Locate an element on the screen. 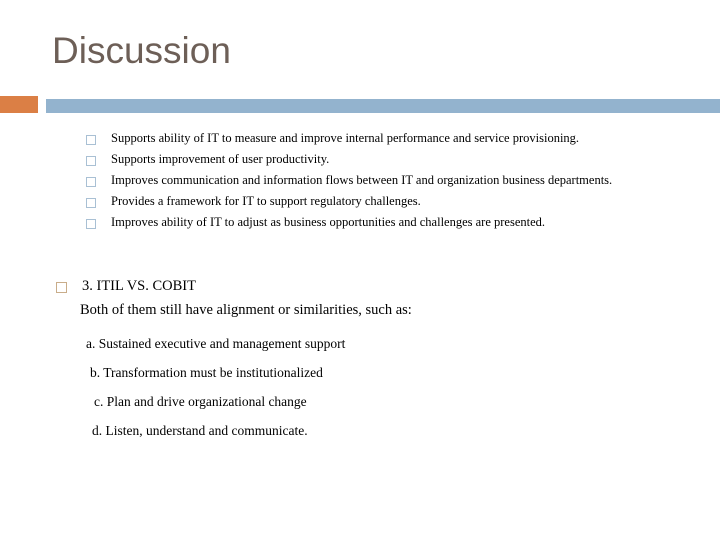 The width and height of the screenshot is (720, 540). list-item: d. Listen, understand and communicate. is located at coordinates (200, 430).